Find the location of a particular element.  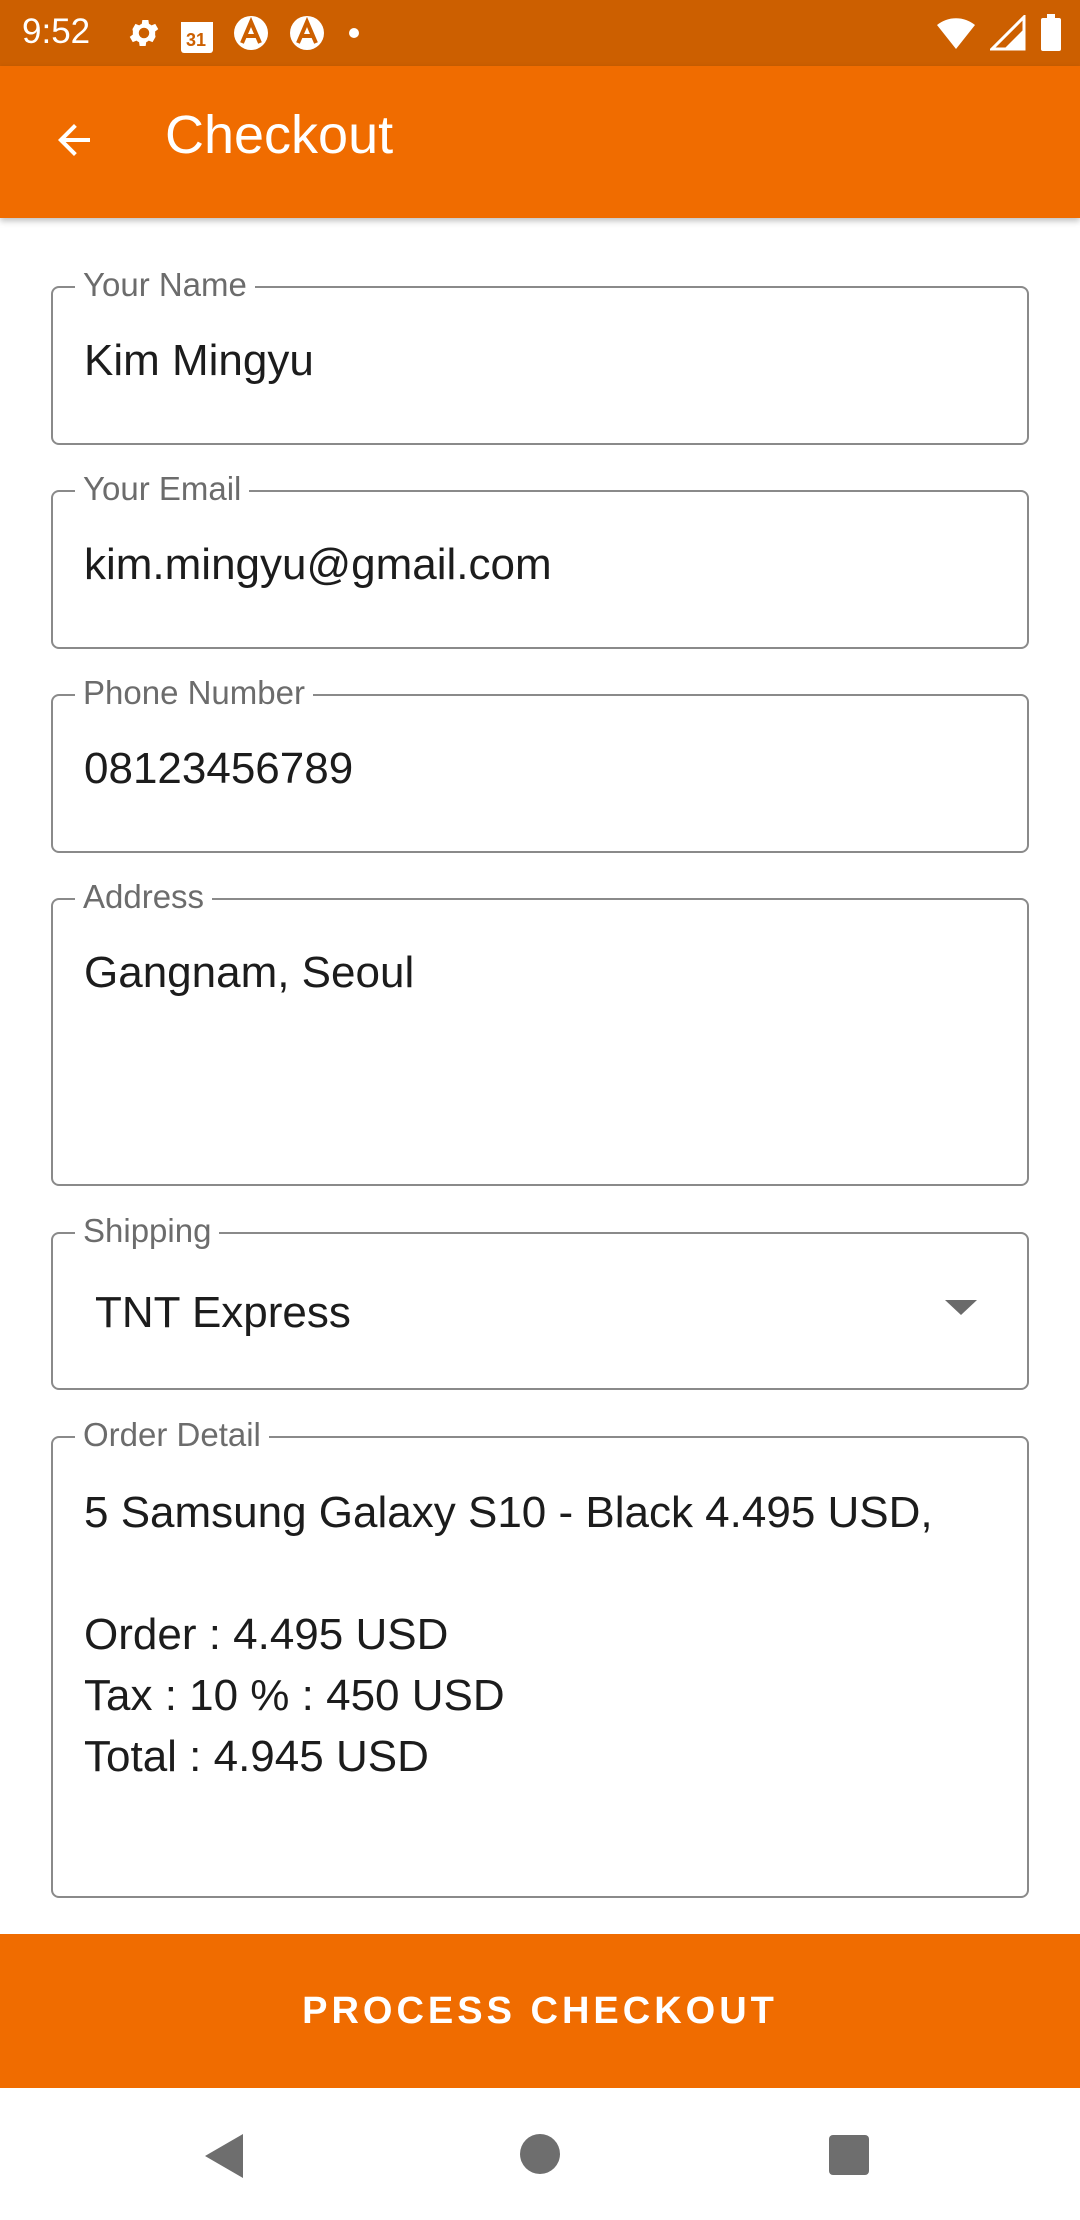

name-field-label: Your Name is located at coordinates (165, 285).